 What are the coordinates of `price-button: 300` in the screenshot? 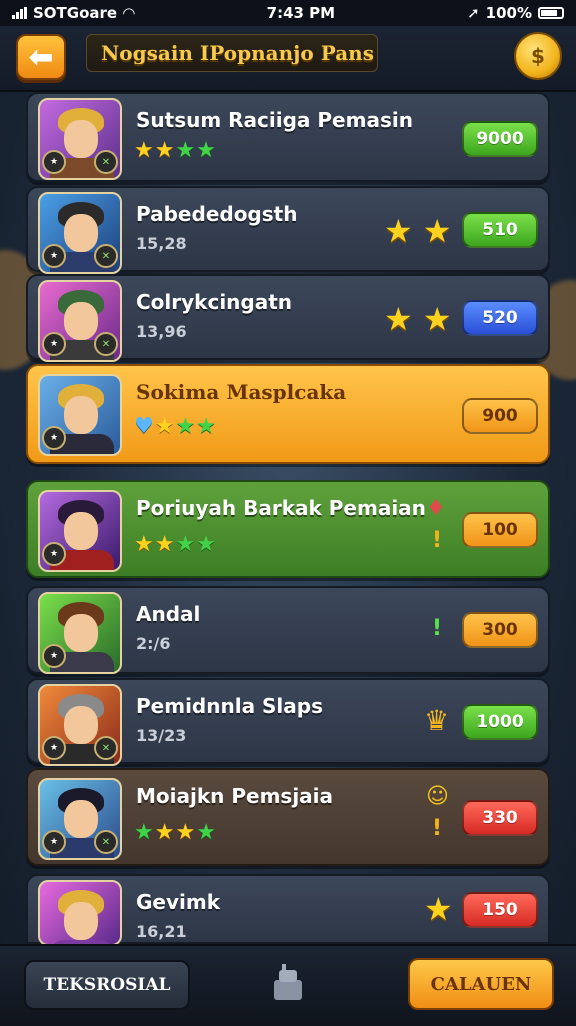 It's located at (500, 630).